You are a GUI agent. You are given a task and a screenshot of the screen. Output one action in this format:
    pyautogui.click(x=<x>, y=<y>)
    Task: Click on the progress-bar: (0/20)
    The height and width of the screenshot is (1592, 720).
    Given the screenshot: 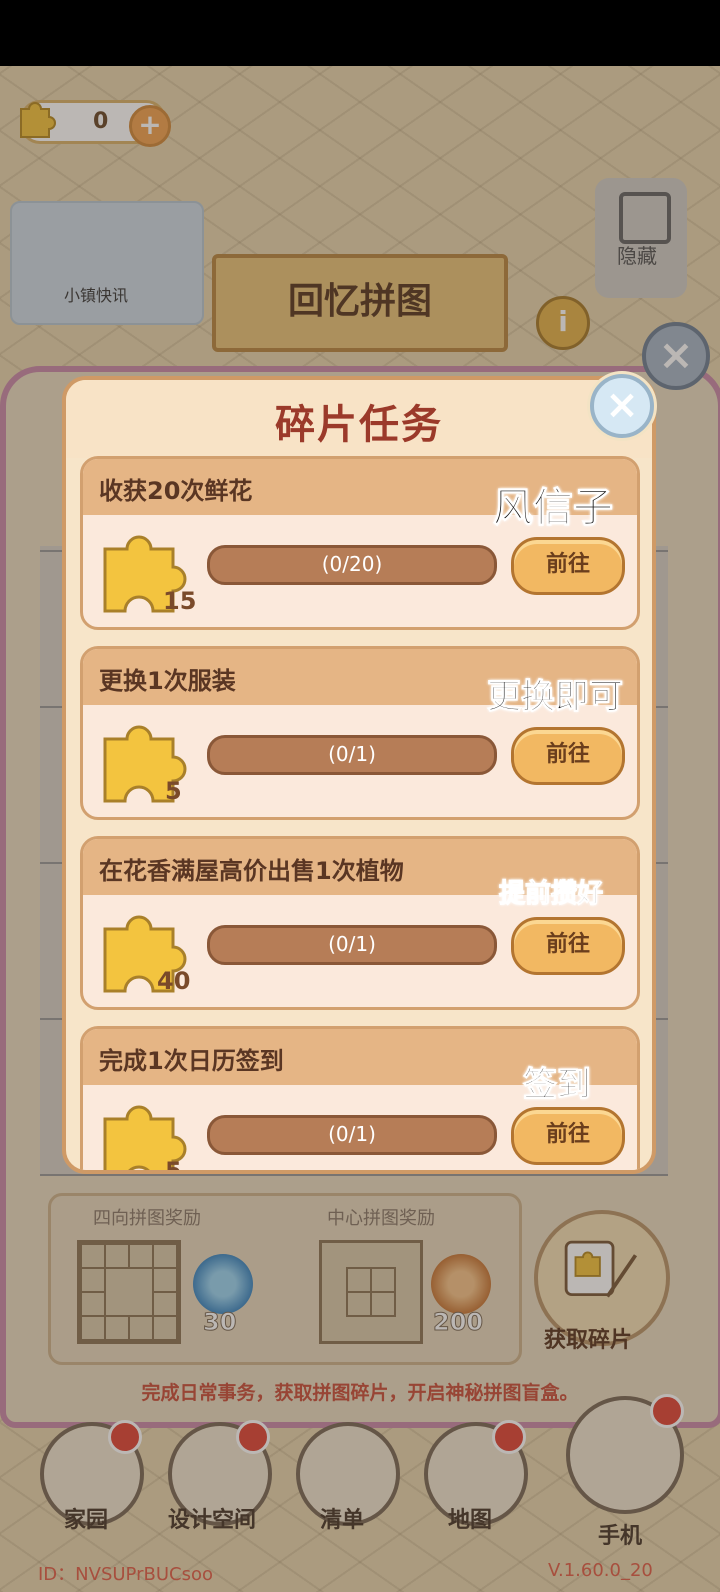 What is the action you would take?
    pyautogui.click(x=352, y=565)
    